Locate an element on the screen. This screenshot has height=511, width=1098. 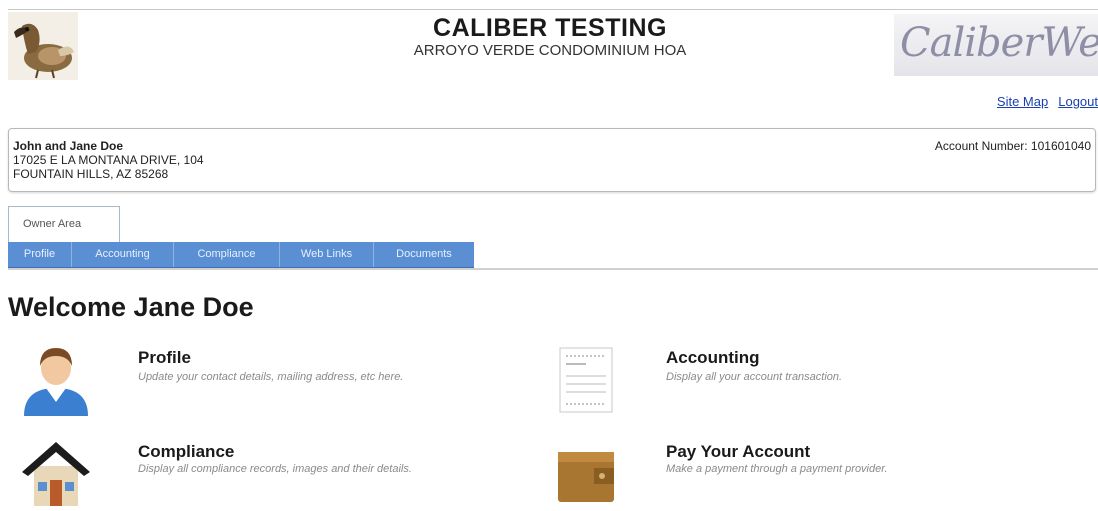
caliberweb-logo: CaliberWeb is located at coordinates (996, 45).